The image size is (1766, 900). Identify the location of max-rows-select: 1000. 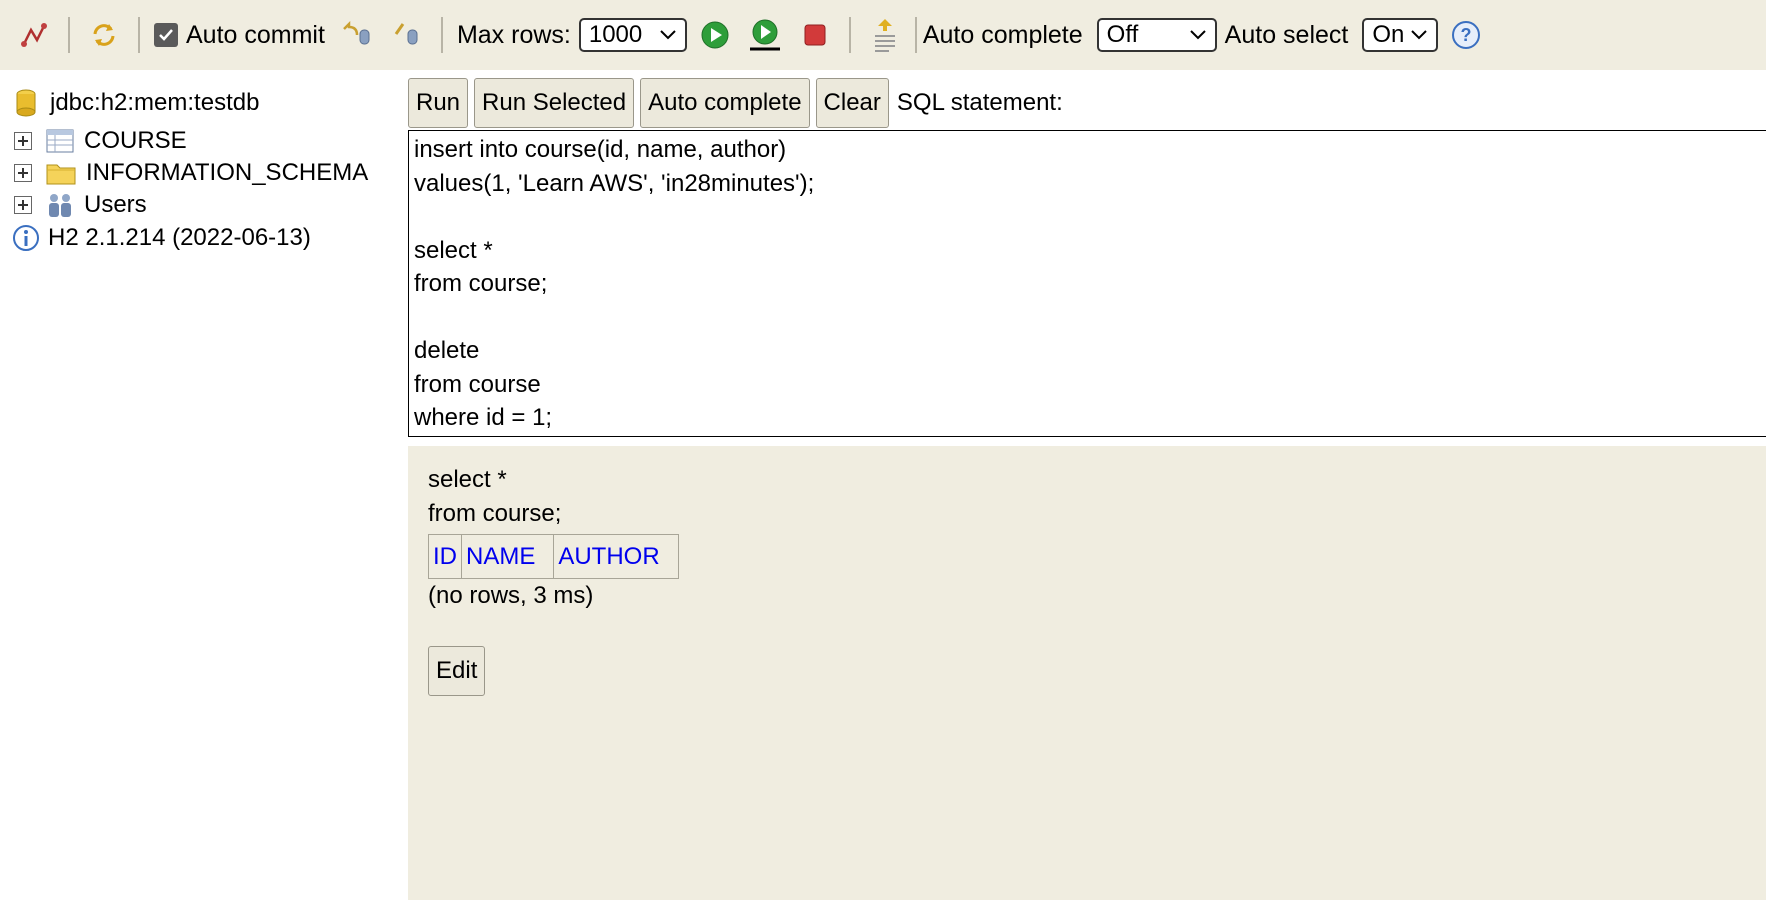
(632, 35).